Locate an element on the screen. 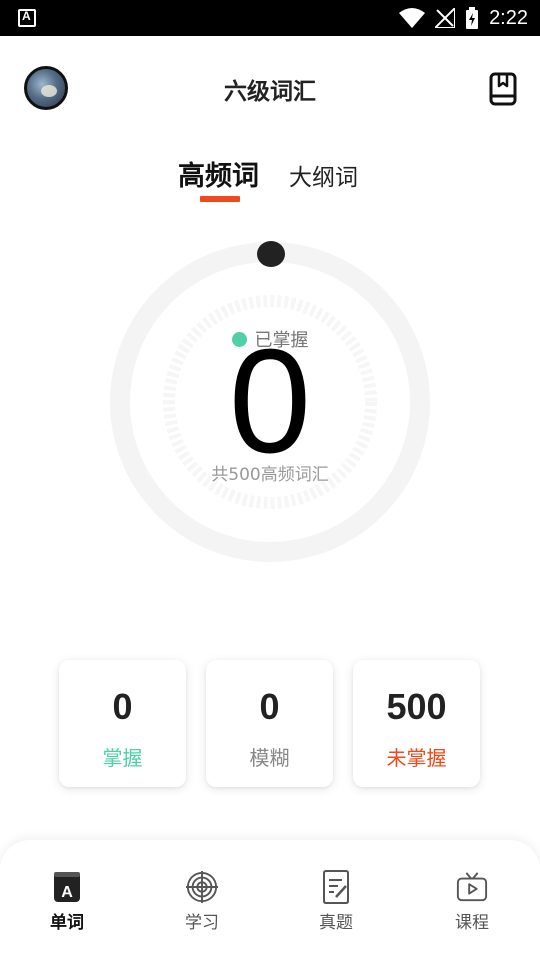  progress-knob is located at coordinates (271, 254).